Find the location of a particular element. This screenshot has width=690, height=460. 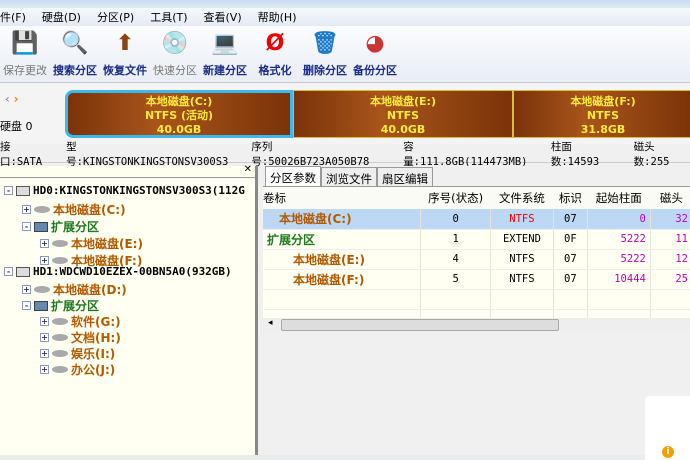

menu-disk: 硬盘(D) is located at coordinates (61, 17).